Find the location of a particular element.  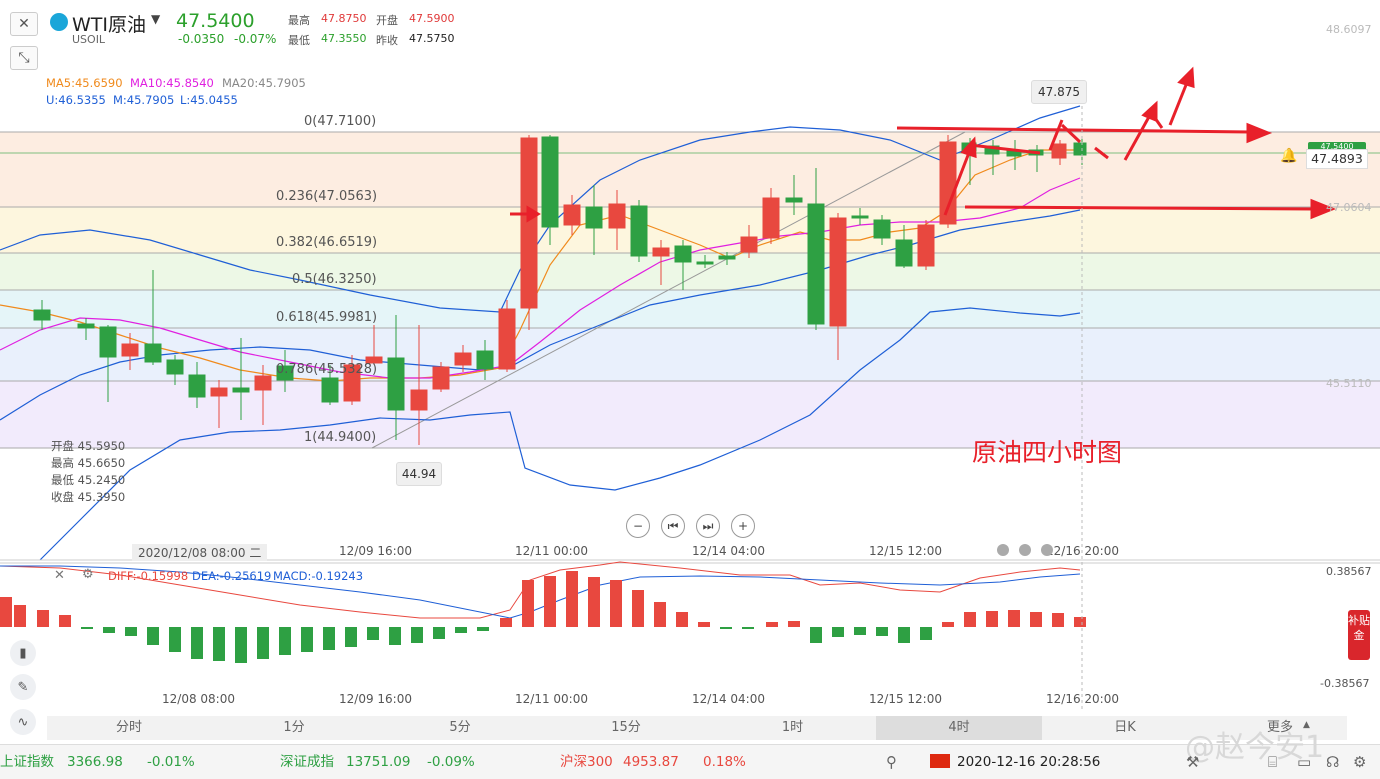

zoom-in-button: + is located at coordinates (743, 526).